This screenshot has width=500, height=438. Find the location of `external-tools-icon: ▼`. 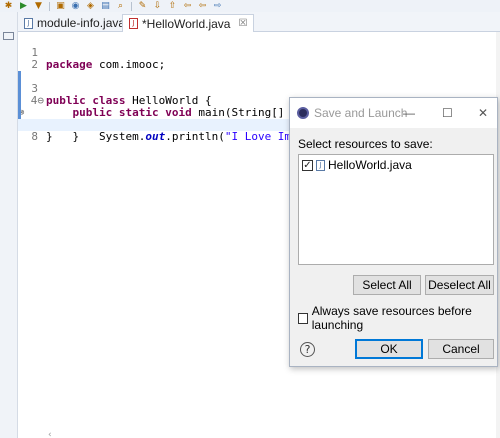

external-tools-icon: ▼ is located at coordinates (38, 6).